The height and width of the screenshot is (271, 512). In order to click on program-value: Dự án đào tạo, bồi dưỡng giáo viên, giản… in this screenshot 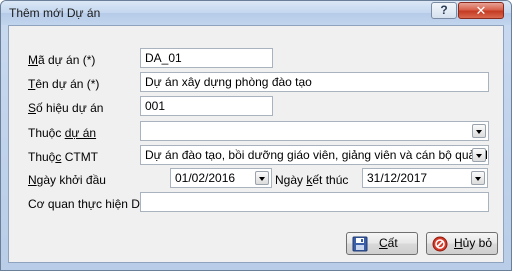, I will do `click(317, 155)`.